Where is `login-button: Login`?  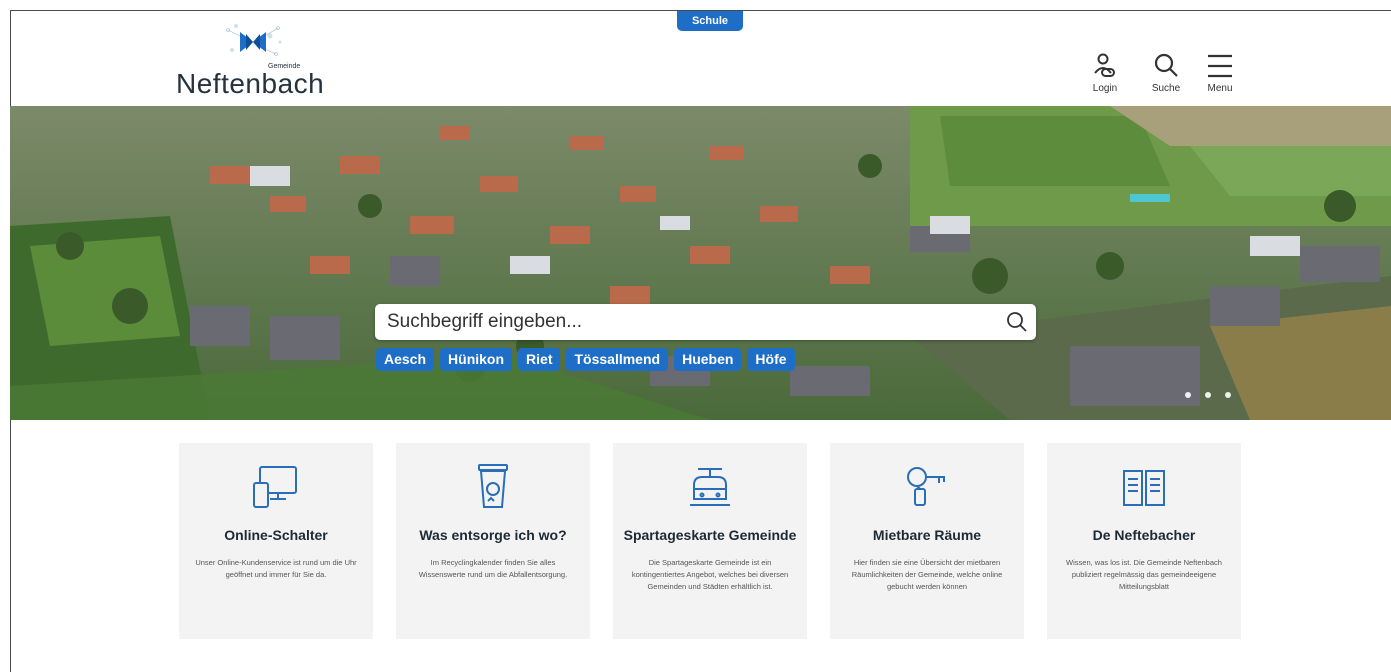
login-button: Login is located at coordinates (1105, 75).